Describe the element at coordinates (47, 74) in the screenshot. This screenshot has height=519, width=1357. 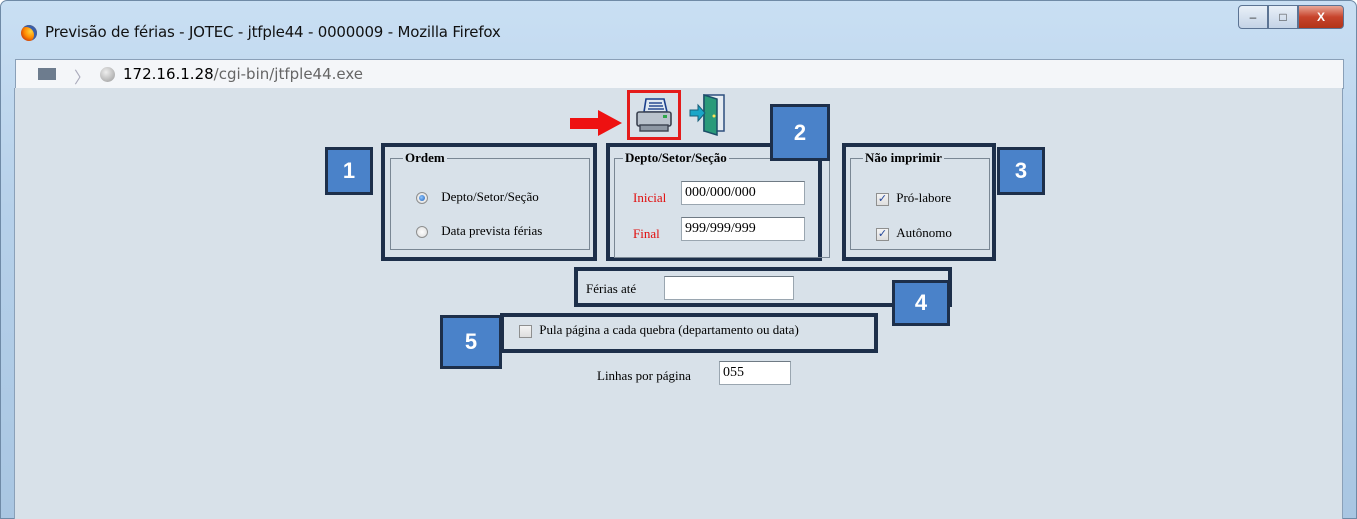
I see `tab-groups-icon` at that location.